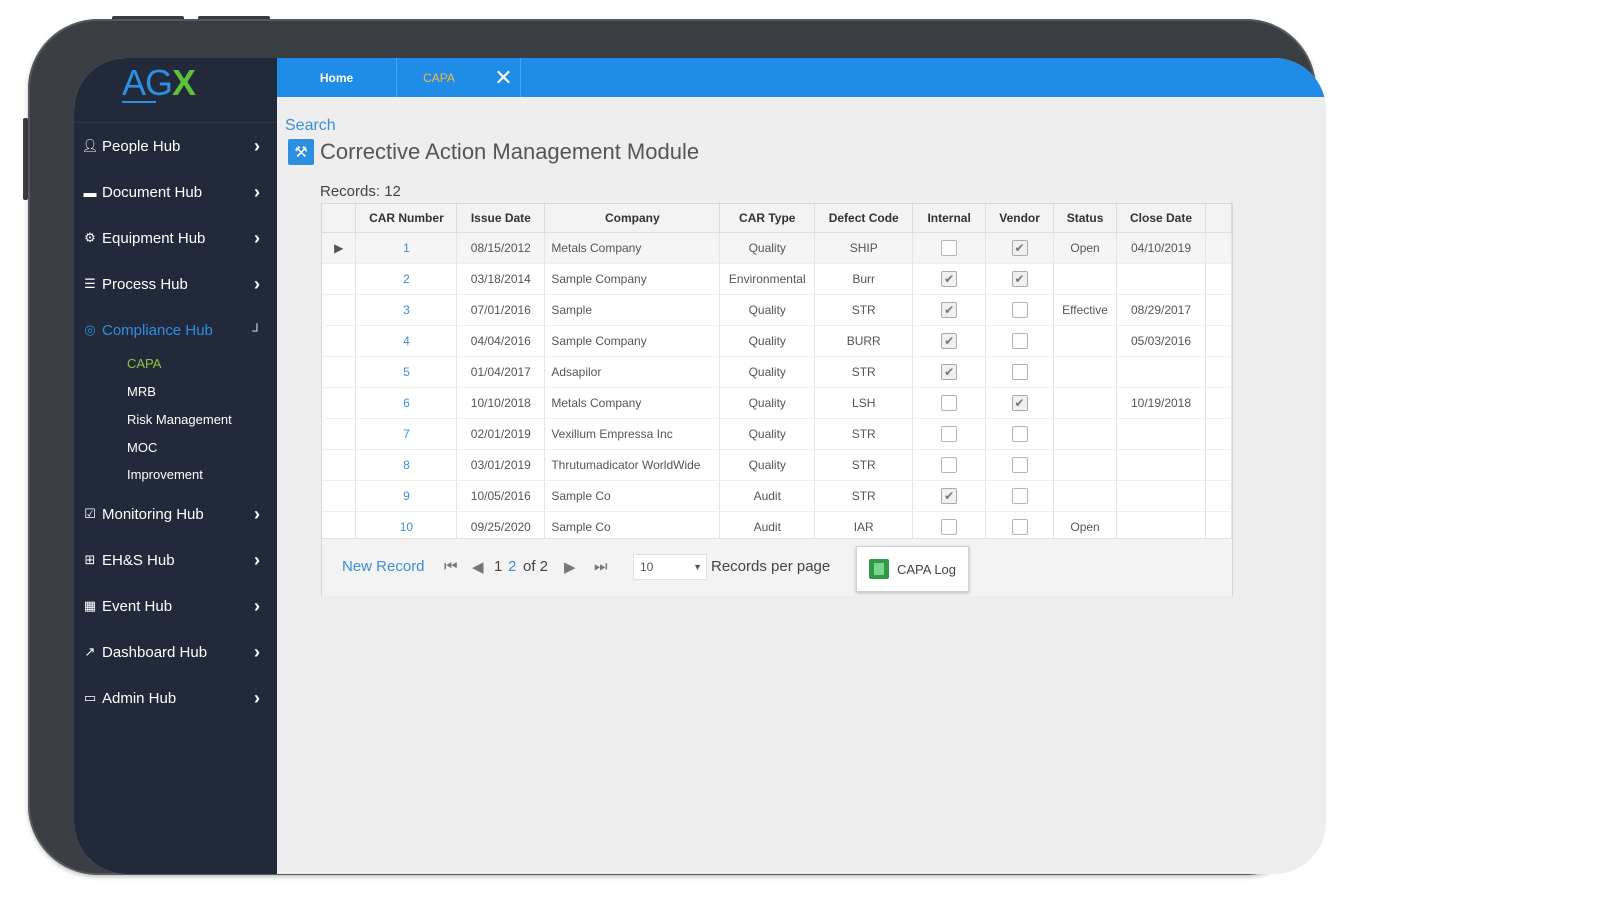  I want to click on car-number-link: 4, so click(406, 341).